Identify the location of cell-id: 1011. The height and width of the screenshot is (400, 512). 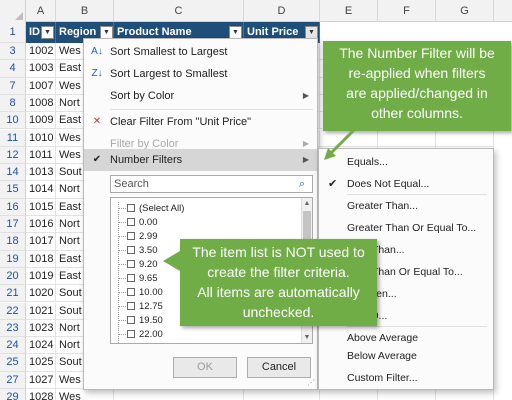
(41, 155).